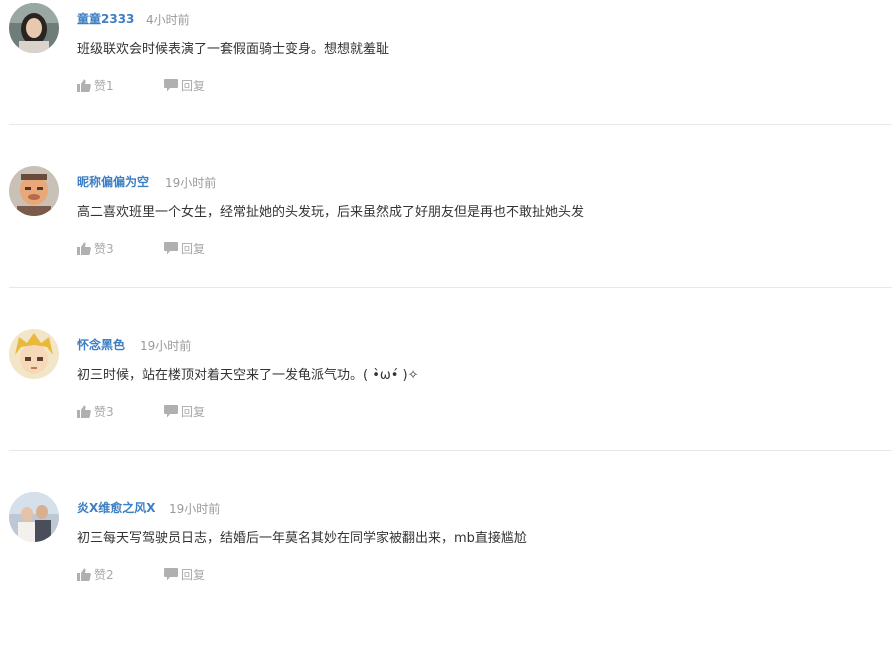 Image resolution: width=892 pixels, height=652 pixels. I want to click on comment-text: 初三每天写驾驶员日志，结婚后一年莫名其妙在同学家被翻出来，mb直接尴尬, so click(302, 538).